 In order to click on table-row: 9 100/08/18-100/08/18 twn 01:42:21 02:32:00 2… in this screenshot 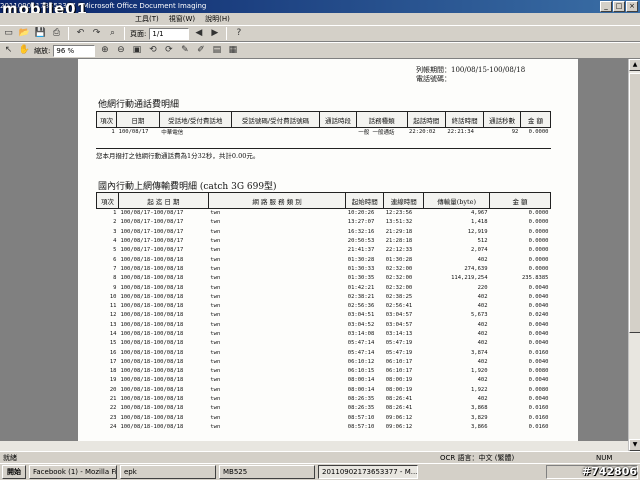, I will do `click(324, 287)`.